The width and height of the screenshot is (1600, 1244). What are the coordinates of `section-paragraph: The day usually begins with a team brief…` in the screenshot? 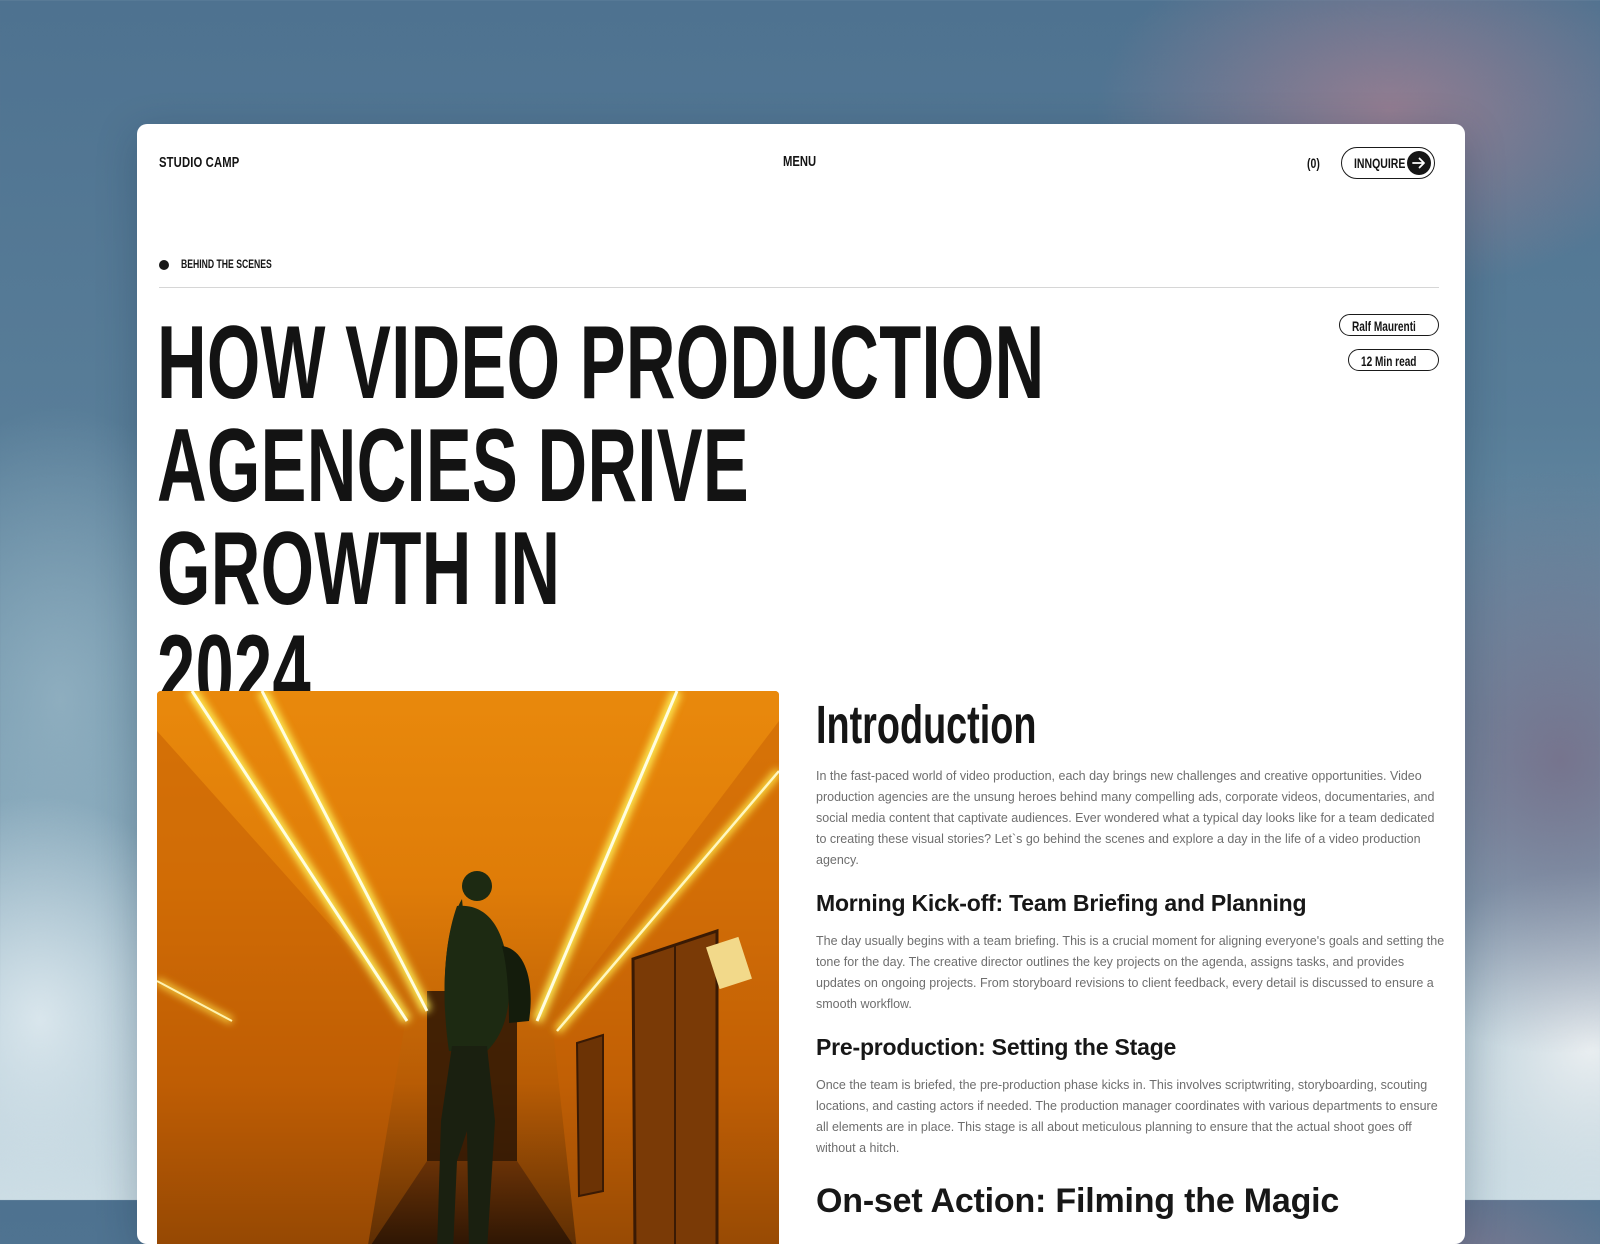 It's located at (1130, 972).